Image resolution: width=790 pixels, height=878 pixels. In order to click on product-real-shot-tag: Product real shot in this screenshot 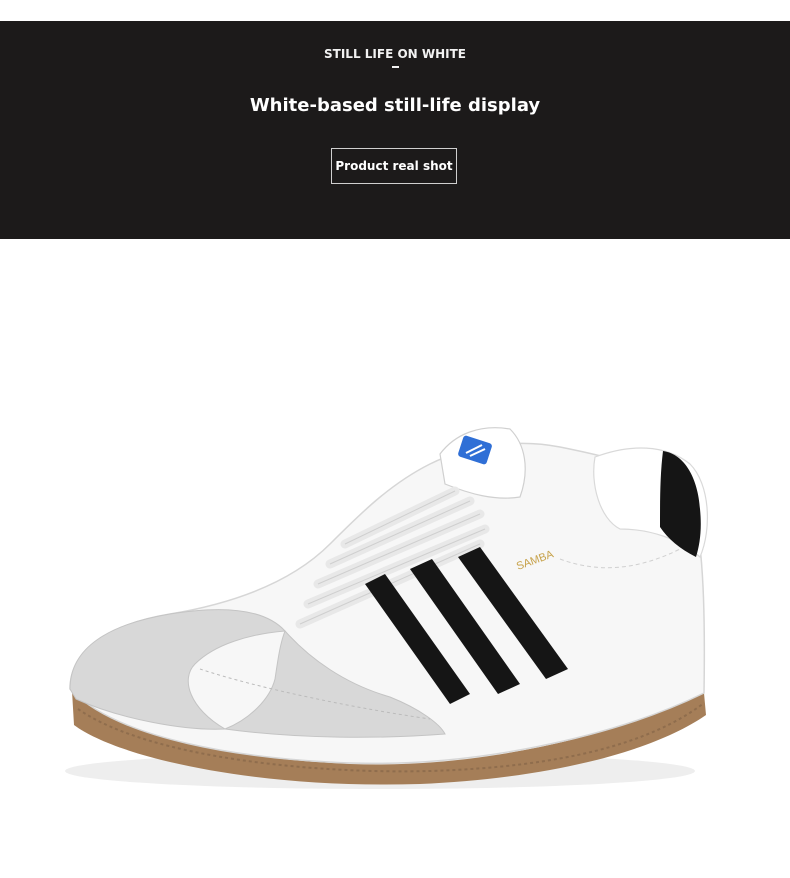, I will do `click(394, 166)`.